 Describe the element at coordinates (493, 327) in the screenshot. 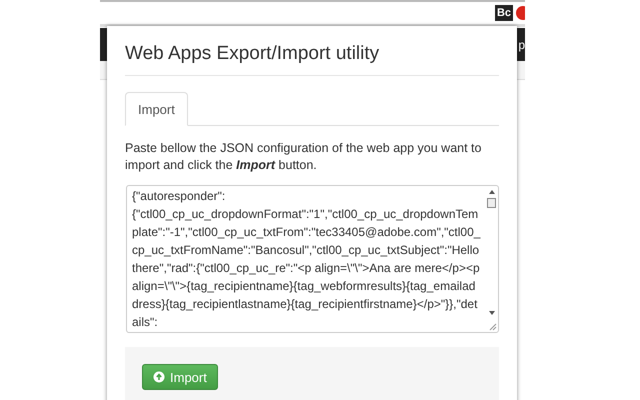

I see `resize-grip-icon` at that location.